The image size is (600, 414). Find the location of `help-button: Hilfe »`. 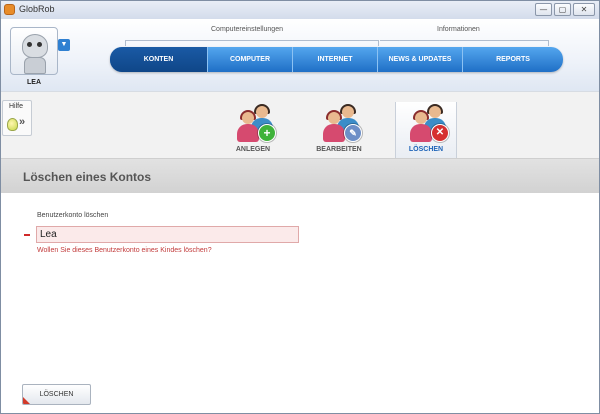

help-button: Hilfe » is located at coordinates (17, 118).